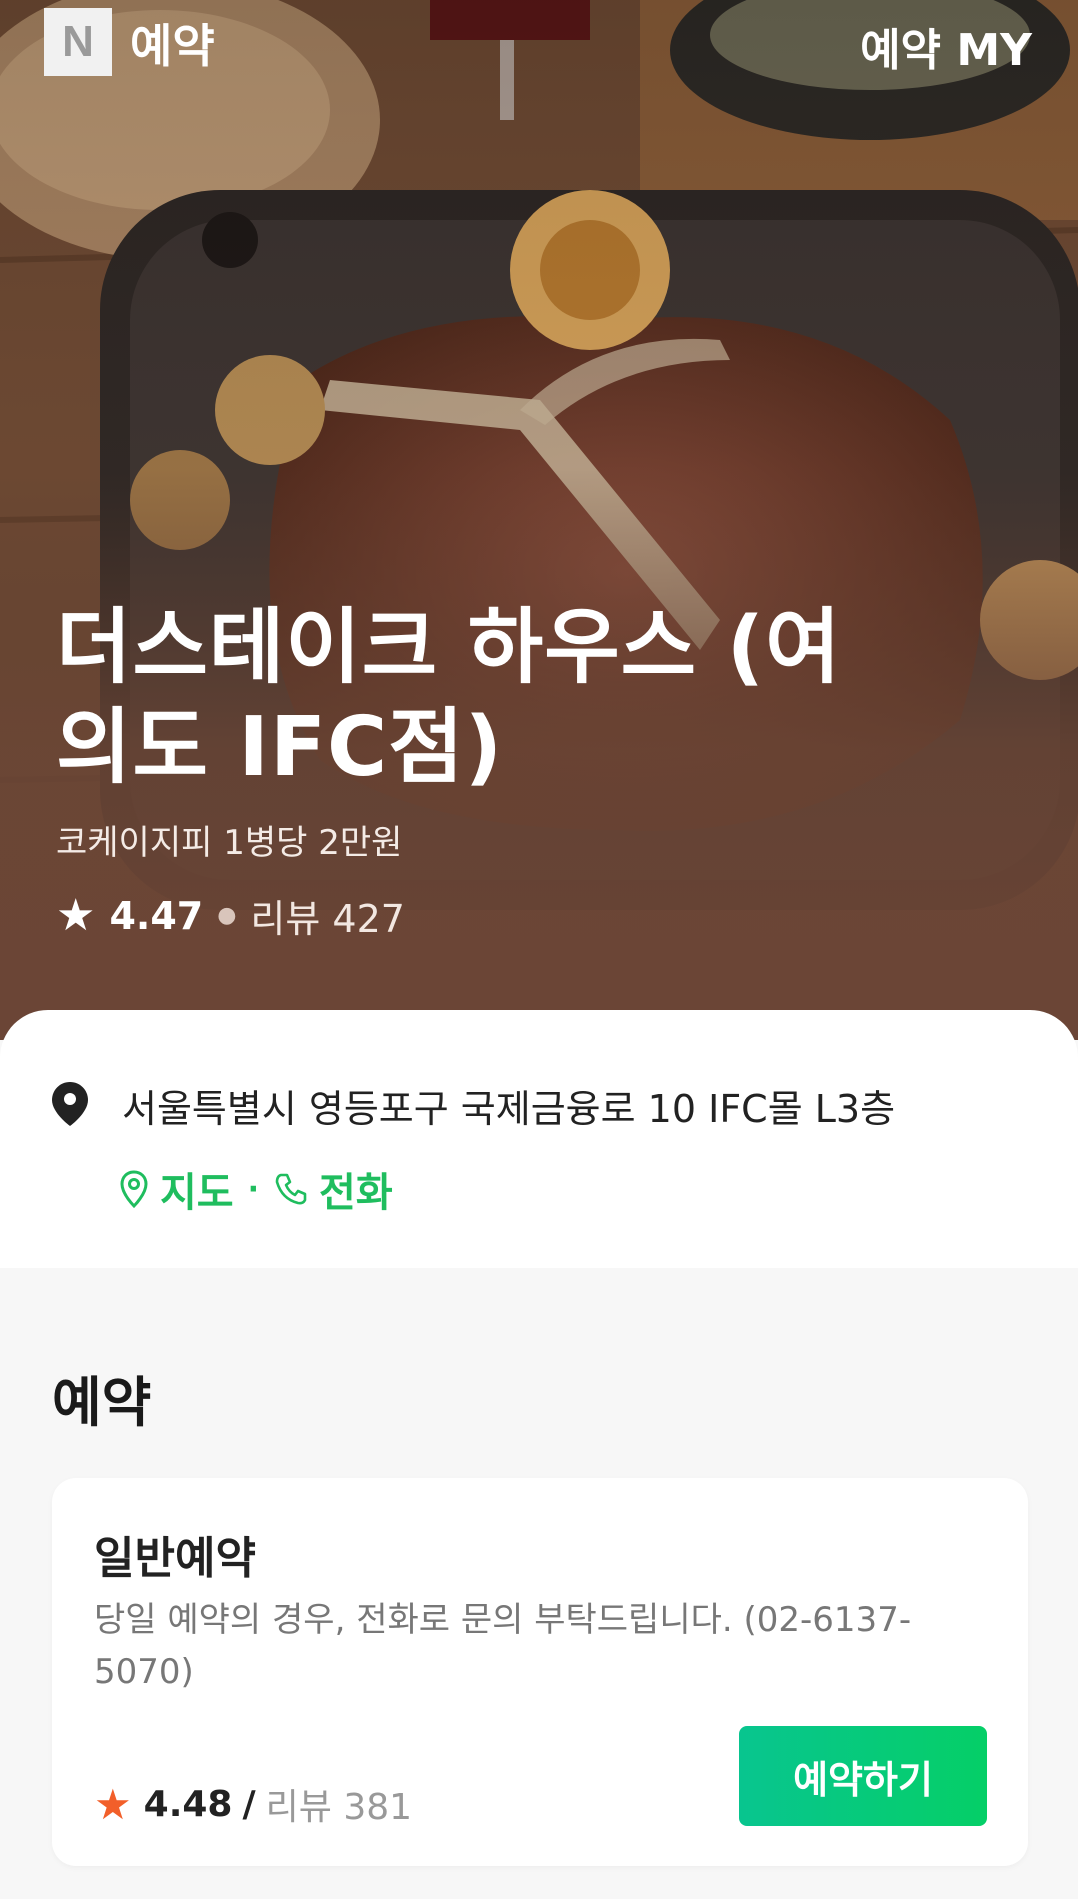  What do you see at coordinates (197, 1189) in the screenshot?
I see `map-link: 지도` at bounding box center [197, 1189].